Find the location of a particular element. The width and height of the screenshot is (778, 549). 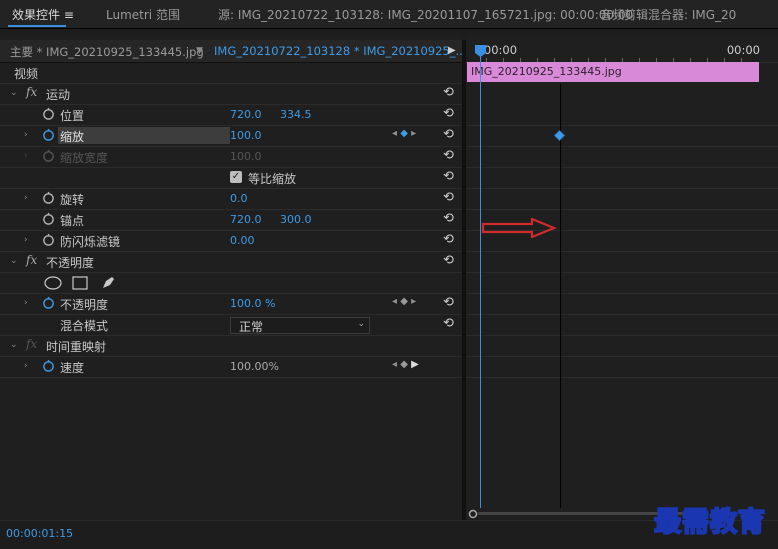

scroll-handle-icon is located at coordinates (473, 514).